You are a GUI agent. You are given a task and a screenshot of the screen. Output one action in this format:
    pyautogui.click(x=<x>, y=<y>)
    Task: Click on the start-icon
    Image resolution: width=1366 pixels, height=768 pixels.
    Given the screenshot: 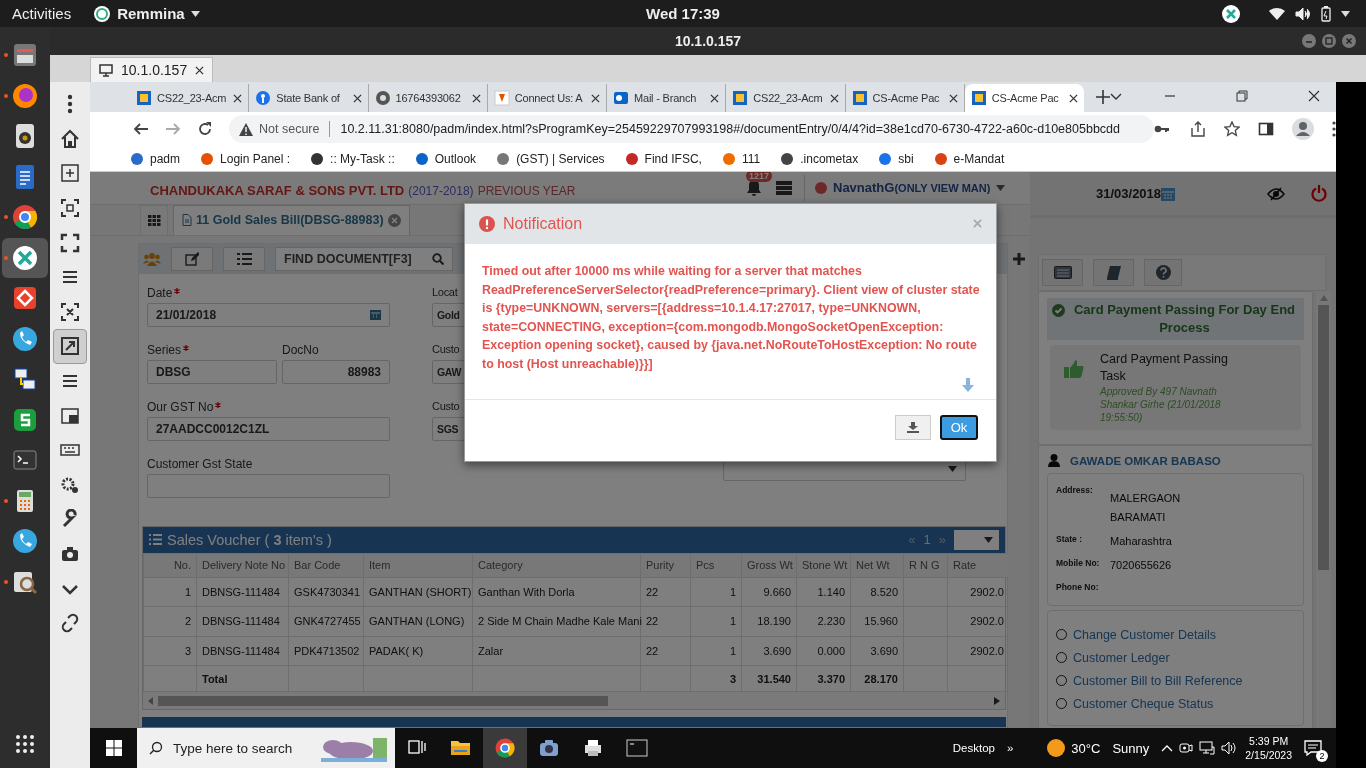 What is the action you would take?
    pyautogui.click(x=114, y=748)
    